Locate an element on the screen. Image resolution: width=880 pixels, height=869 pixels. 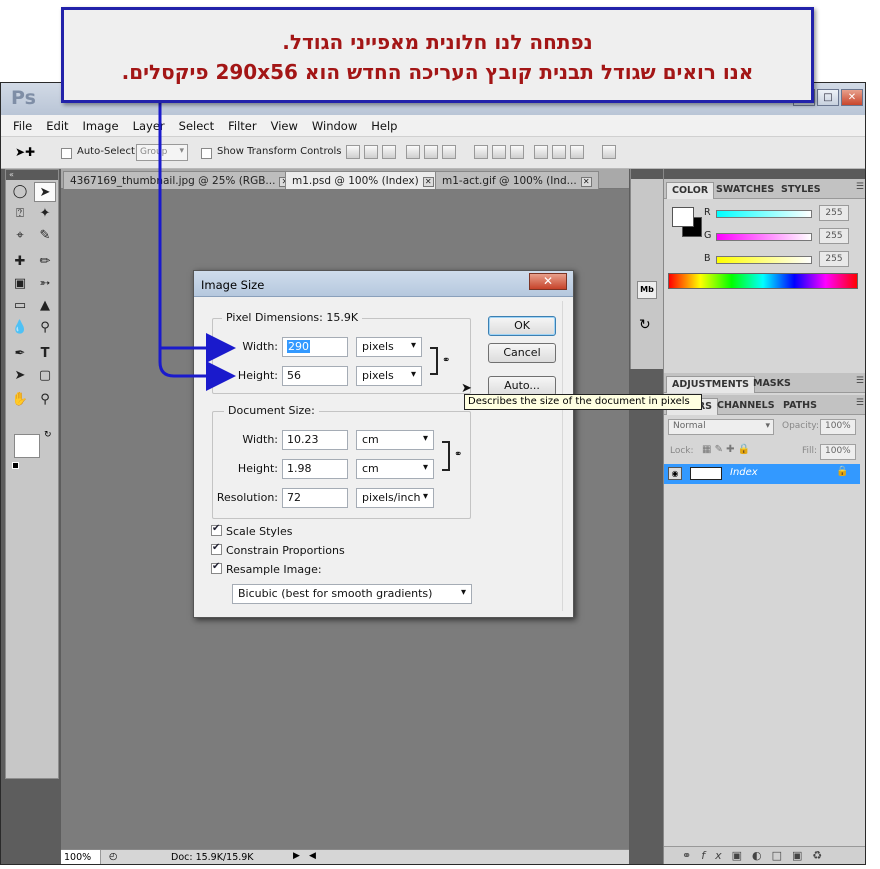
color-fg-swatch is located at coordinates (683, 217).